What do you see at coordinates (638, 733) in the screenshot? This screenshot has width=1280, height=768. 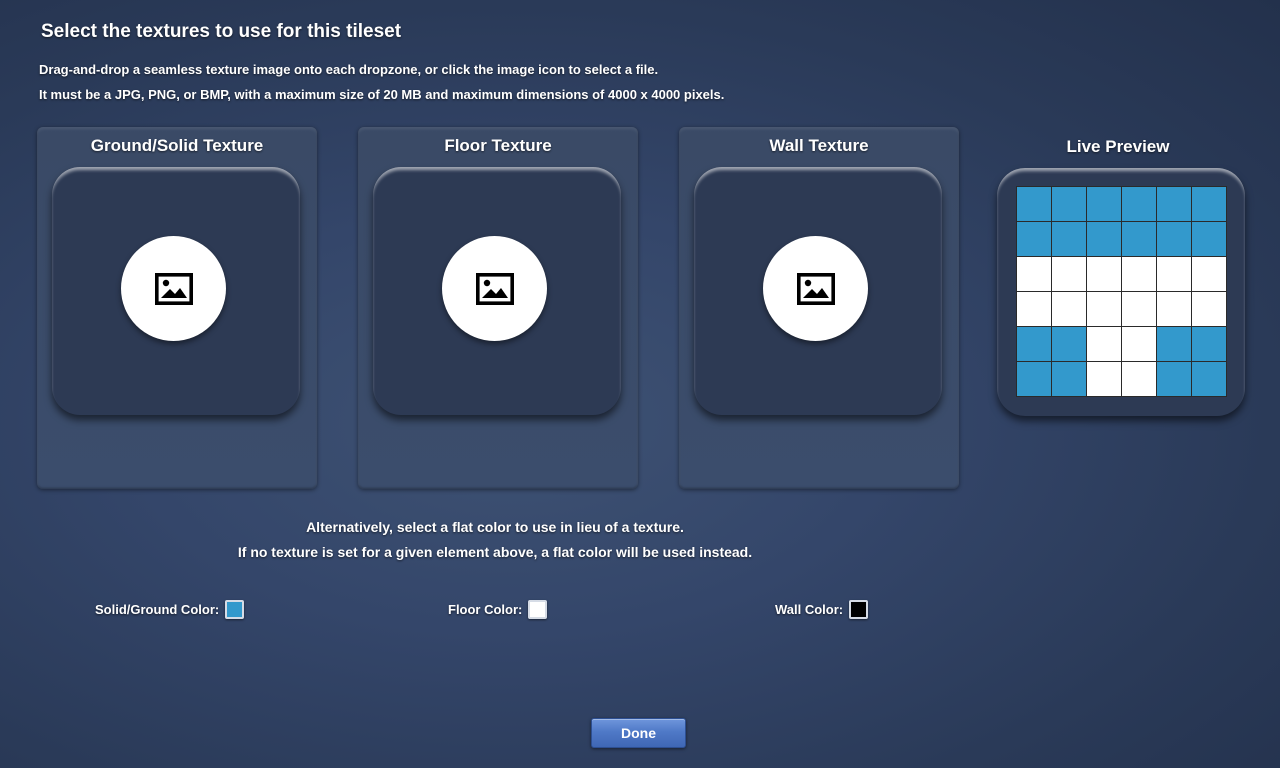 I see `done-button: Done` at bounding box center [638, 733].